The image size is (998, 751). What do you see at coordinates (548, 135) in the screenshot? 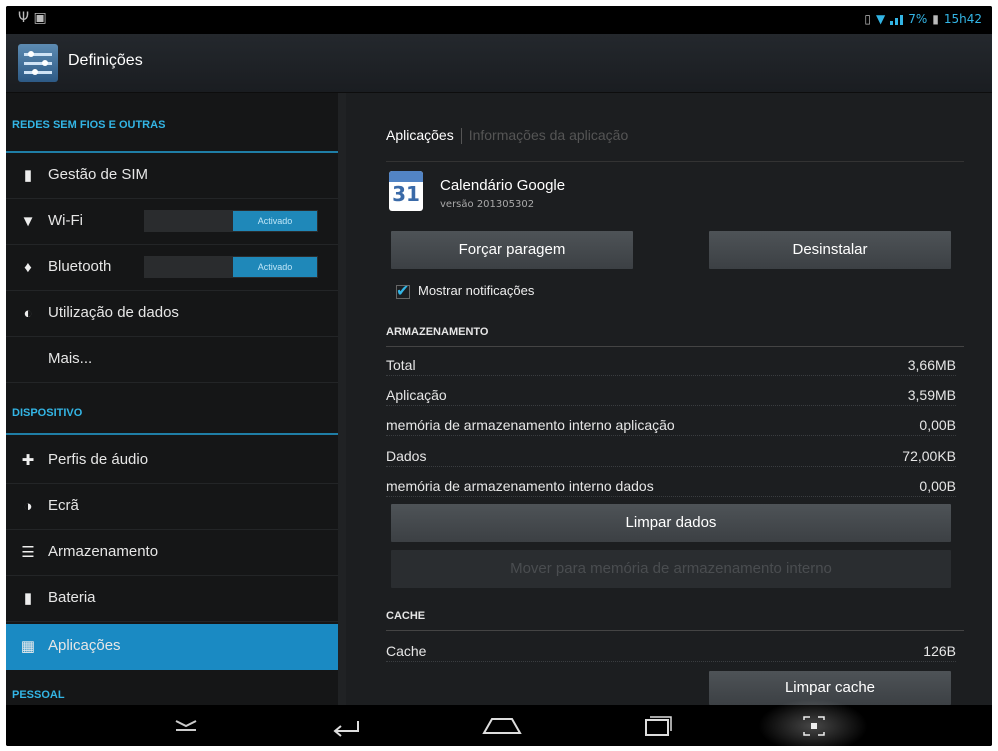
I see `tab-app-info: Informações da aplicação` at bounding box center [548, 135].